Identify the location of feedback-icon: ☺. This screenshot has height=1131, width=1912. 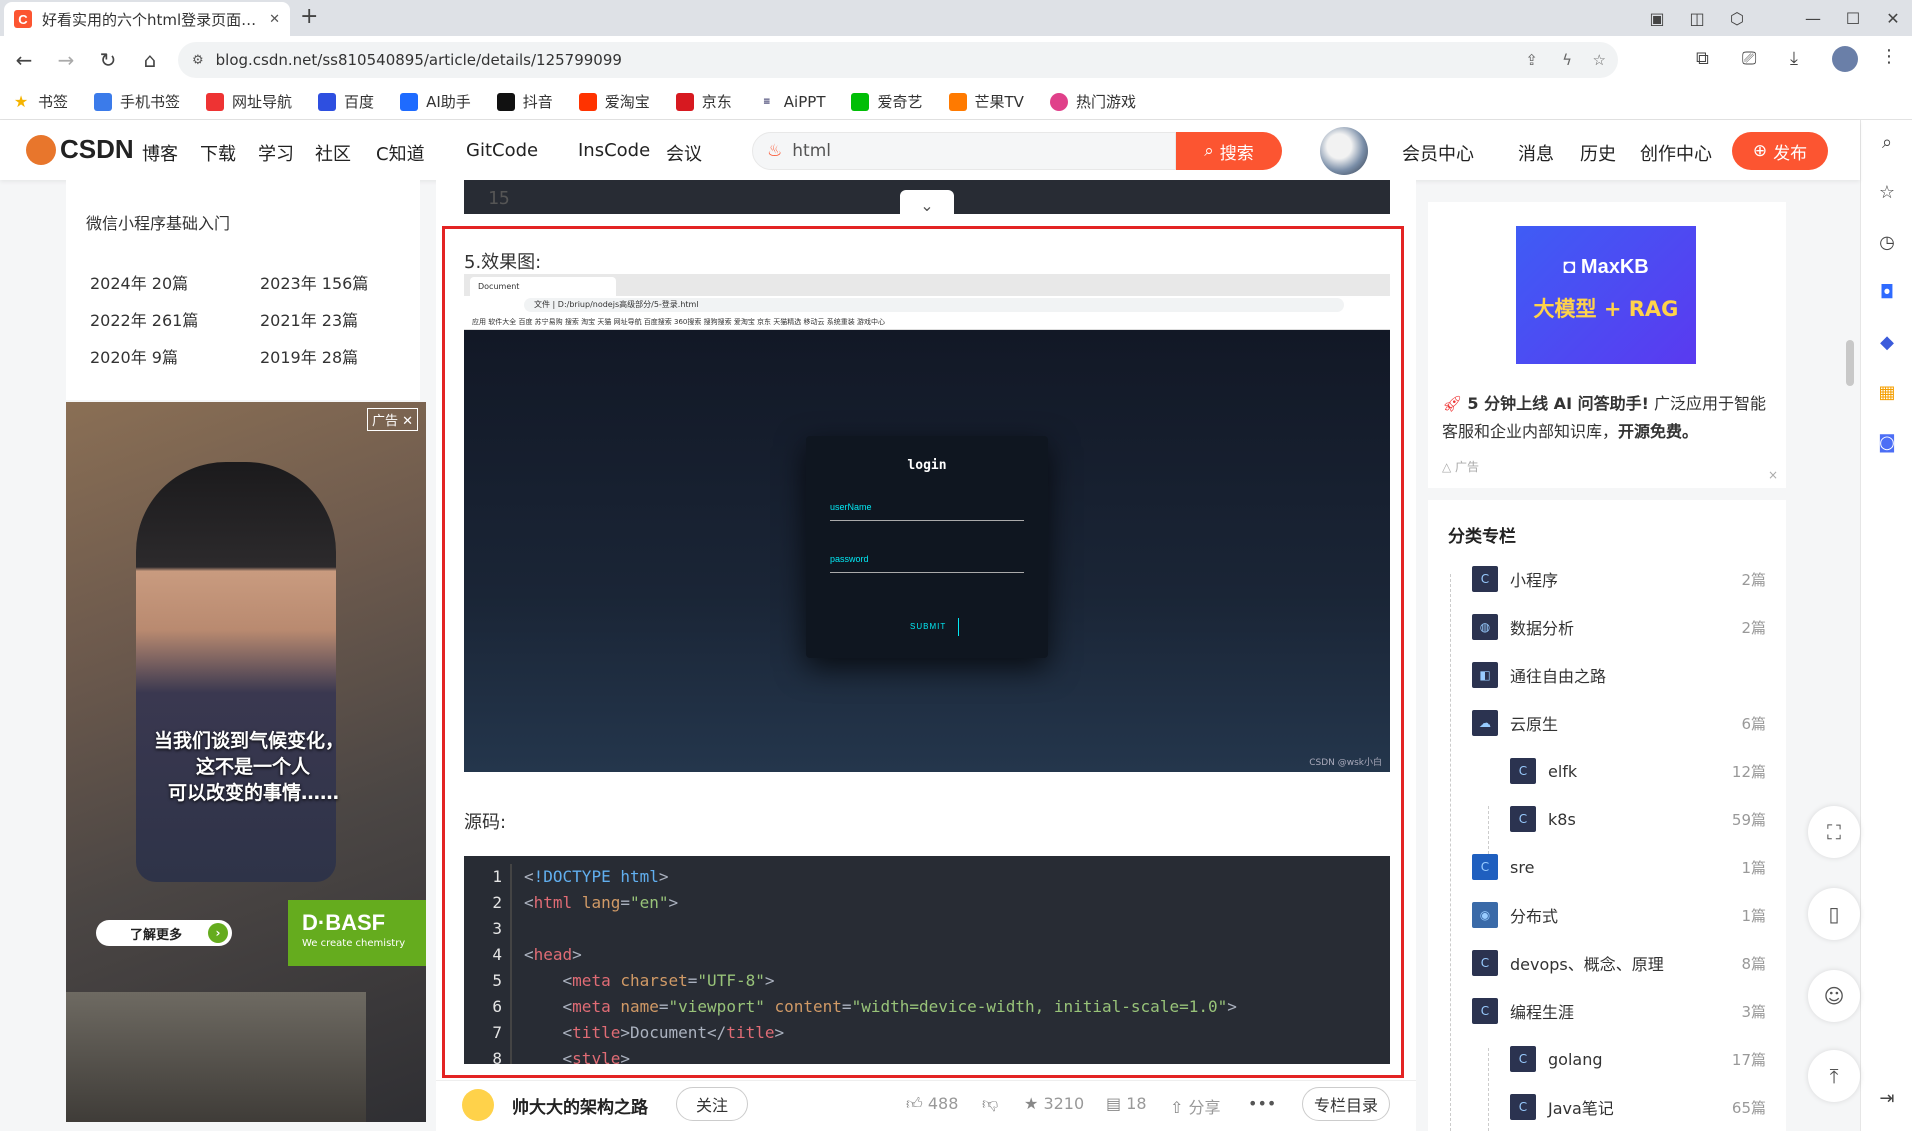
(1834, 996).